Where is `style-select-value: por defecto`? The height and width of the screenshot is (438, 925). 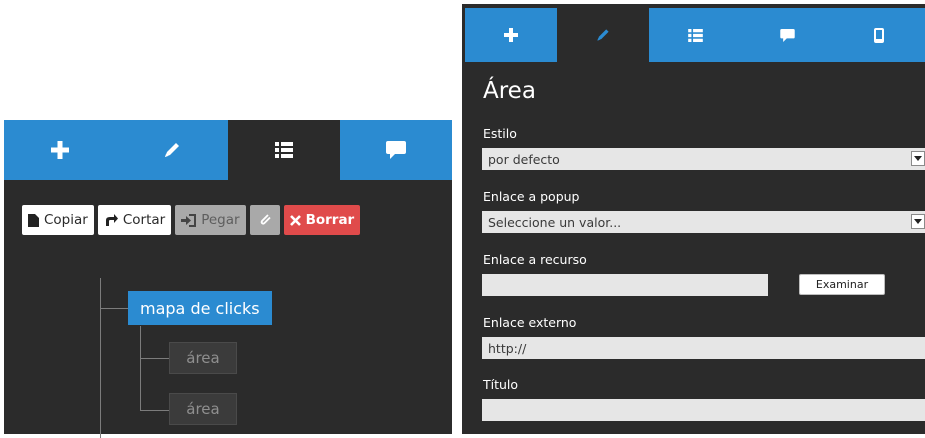
style-select-value: por defecto is located at coordinates (524, 159).